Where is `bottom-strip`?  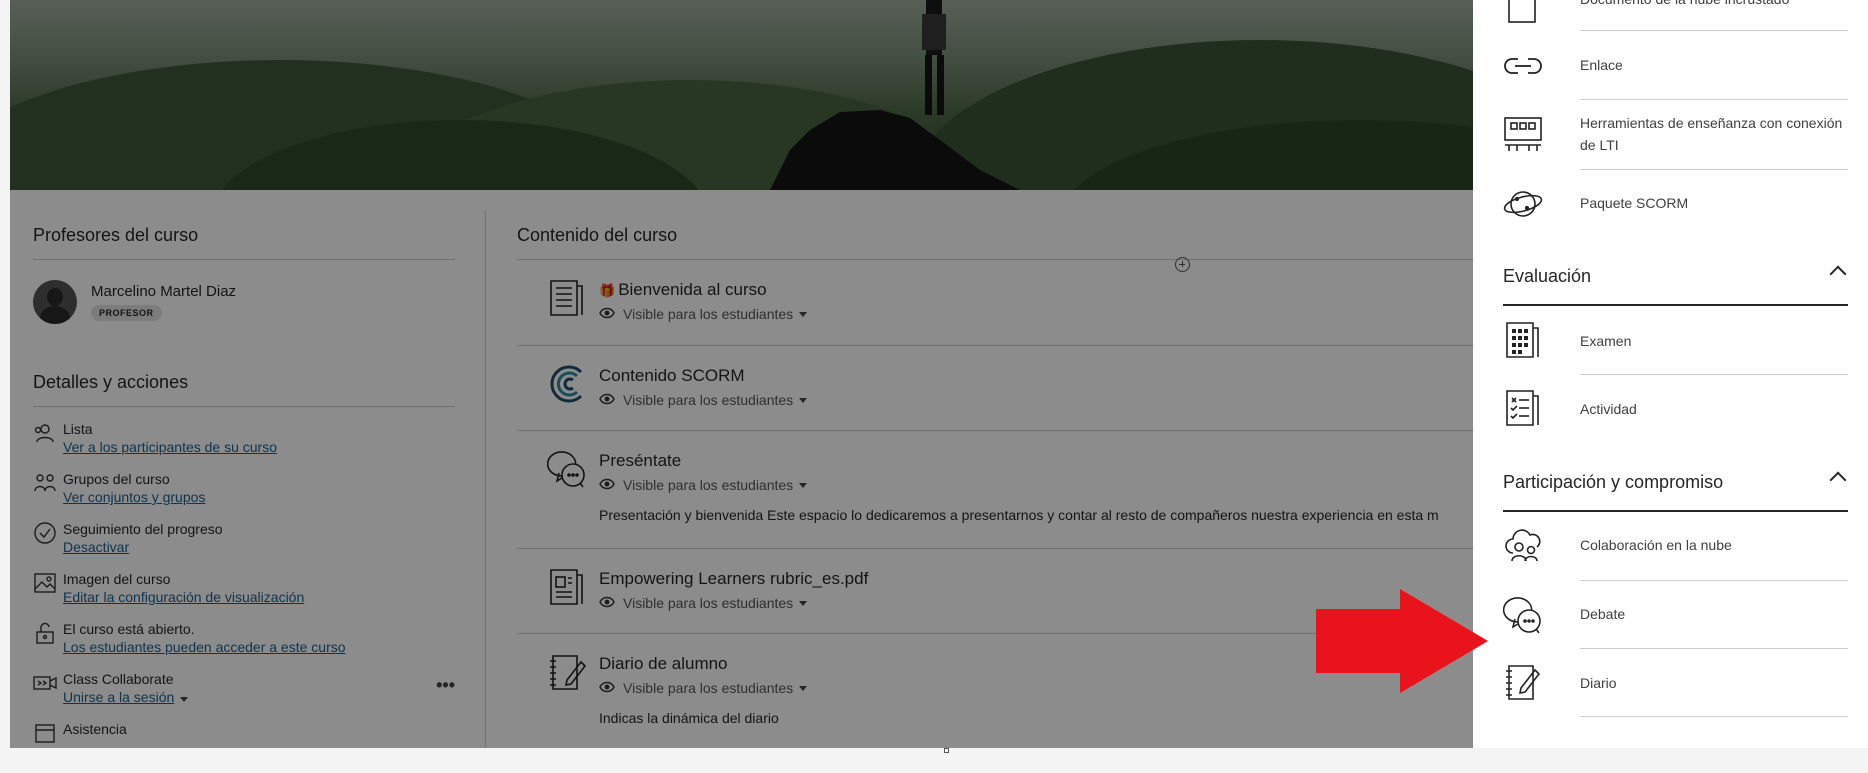 bottom-strip is located at coordinates (934, 760).